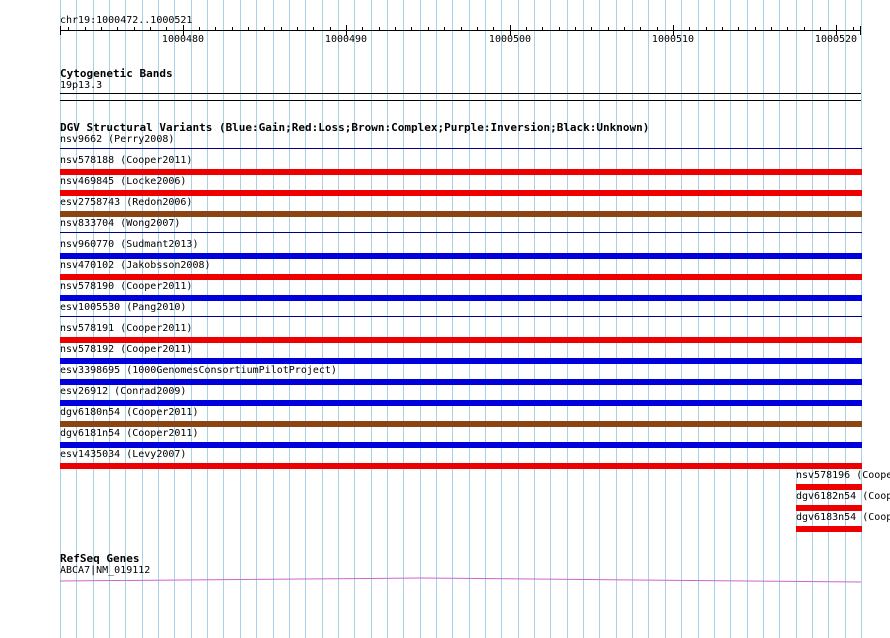  What do you see at coordinates (129, 413) in the screenshot?
I see `dgv-variant-label: dgv6180n54 (Cooper2011)` at bounding box center [129, 413].